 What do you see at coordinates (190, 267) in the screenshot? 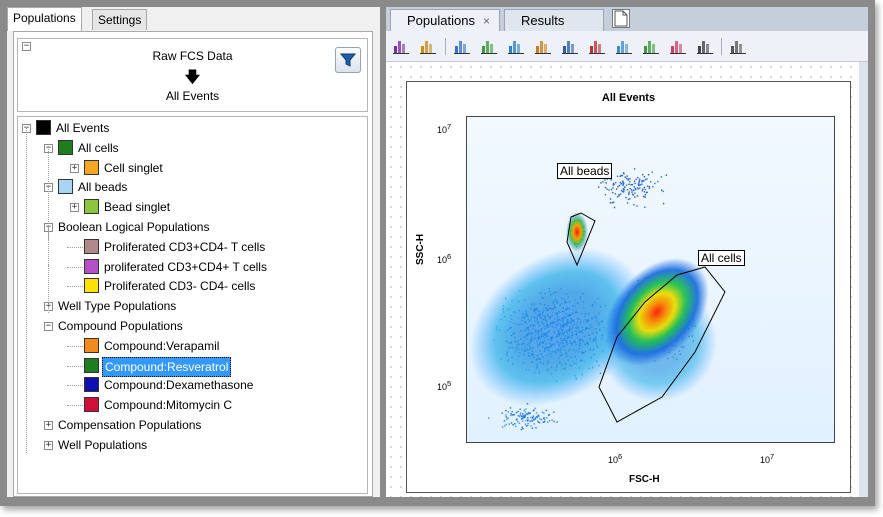
I see `tree-item: proliferated CD3+CD4+ T cells` at bounding box center [190, 267].